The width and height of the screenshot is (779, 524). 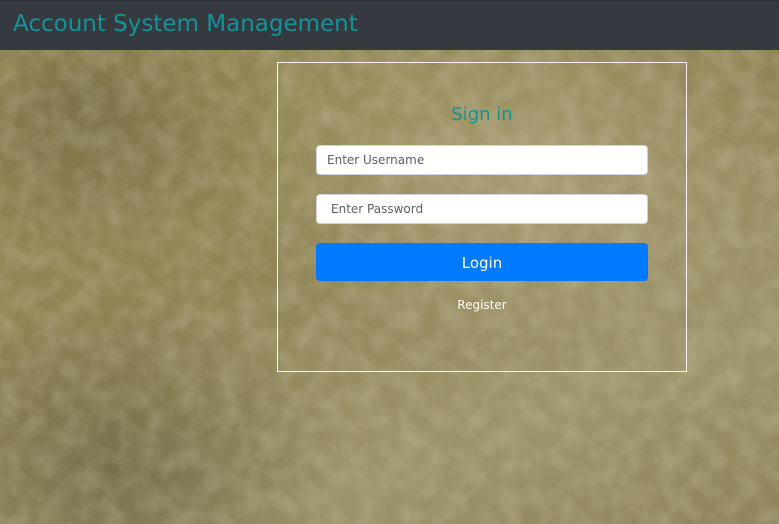 I want to click on top-navbar: Account System Management, so click(x=389, y=25).